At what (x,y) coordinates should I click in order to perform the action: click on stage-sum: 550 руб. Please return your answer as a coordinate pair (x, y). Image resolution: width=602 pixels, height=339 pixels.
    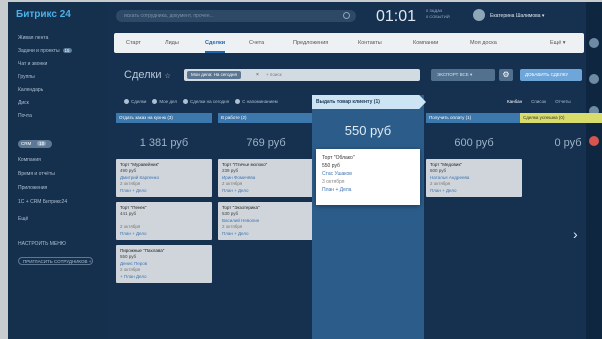
    Looking at the image, I should click on (368, 130).